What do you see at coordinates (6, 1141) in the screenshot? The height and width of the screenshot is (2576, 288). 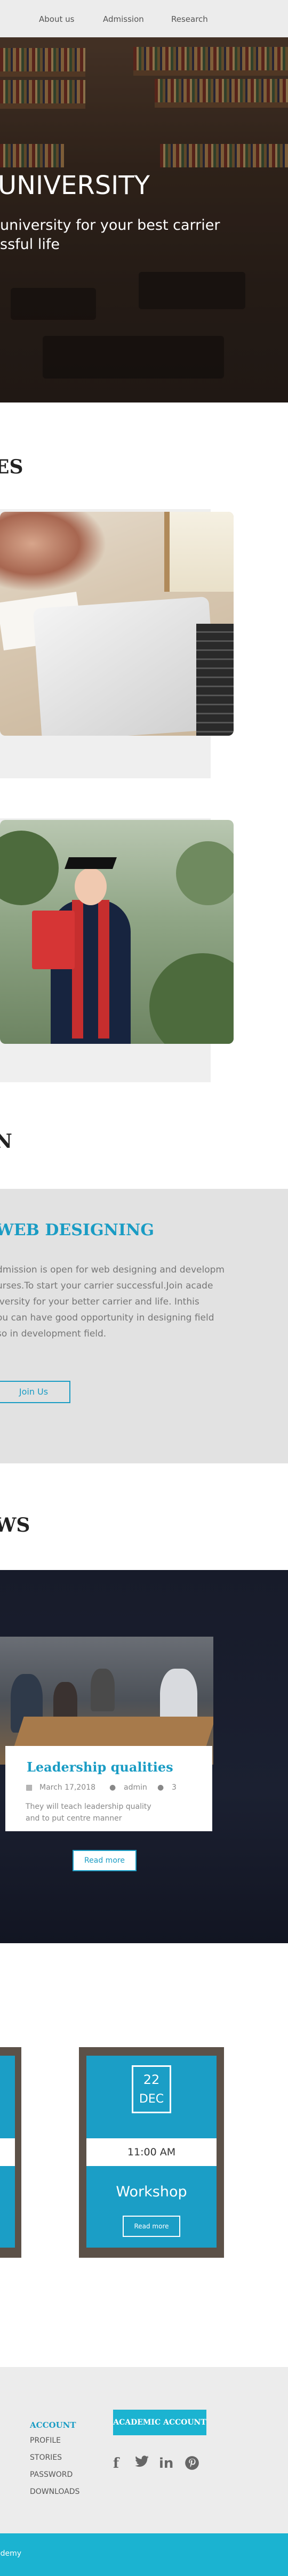 I see `section-heading-admission: N` at bounding box center [6, 1141].